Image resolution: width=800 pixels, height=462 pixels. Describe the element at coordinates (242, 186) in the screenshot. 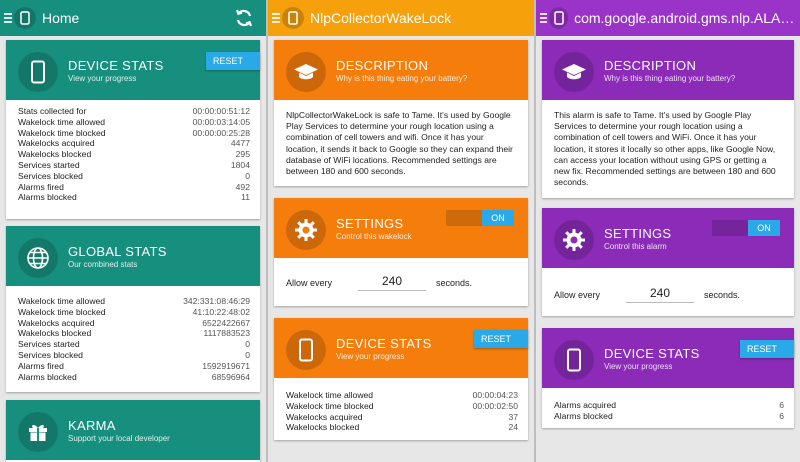

I see `stat-value: 492` at that location.